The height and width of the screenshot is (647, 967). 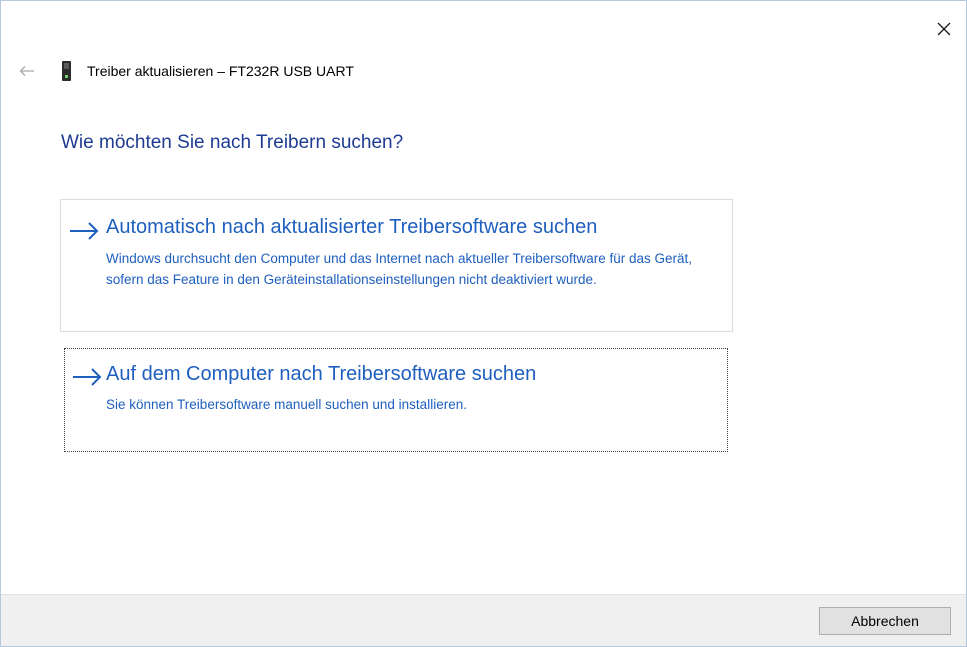 I want to click on usb-device-icon, so click(x=66, y=71).